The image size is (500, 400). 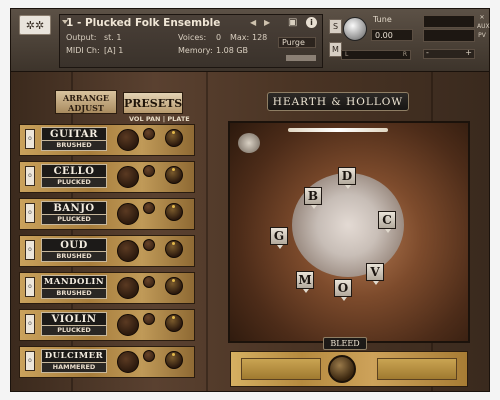 I want to click on mic-position-b: B, so click(x=313, y=198).